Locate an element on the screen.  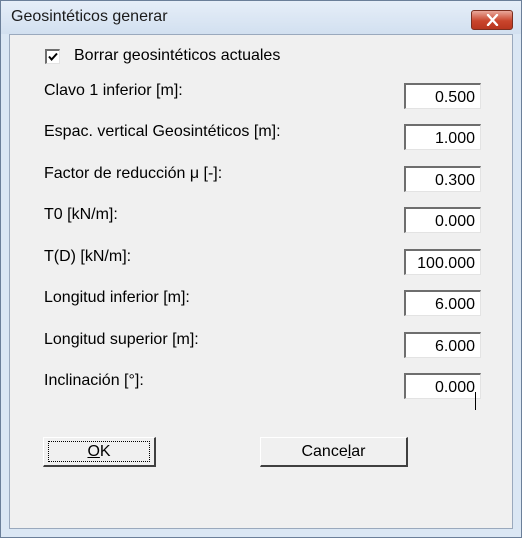
field-label-vertical-spacing: Espac. vertical Geosintéticos [m]: is located at coordinates (162, 131).